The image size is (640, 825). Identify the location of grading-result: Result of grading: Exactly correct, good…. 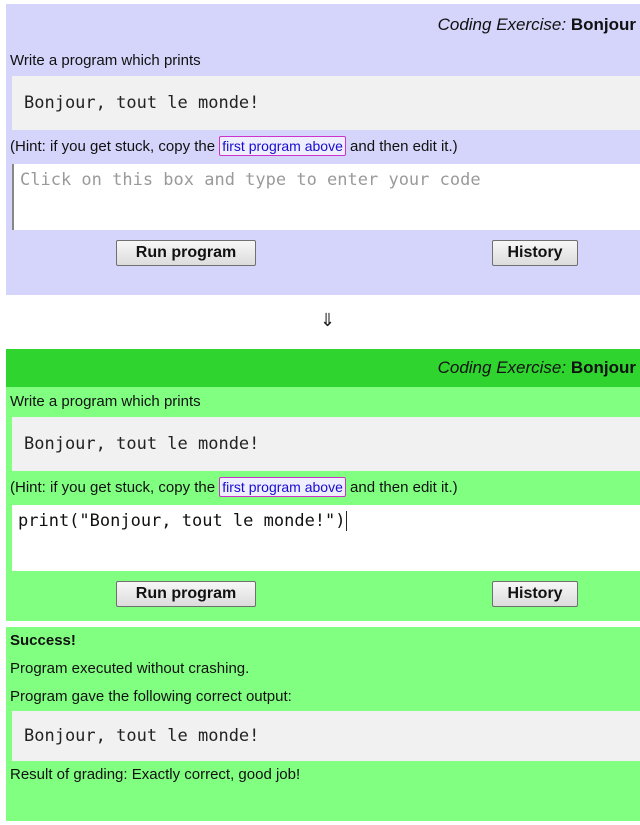
(155, 774).